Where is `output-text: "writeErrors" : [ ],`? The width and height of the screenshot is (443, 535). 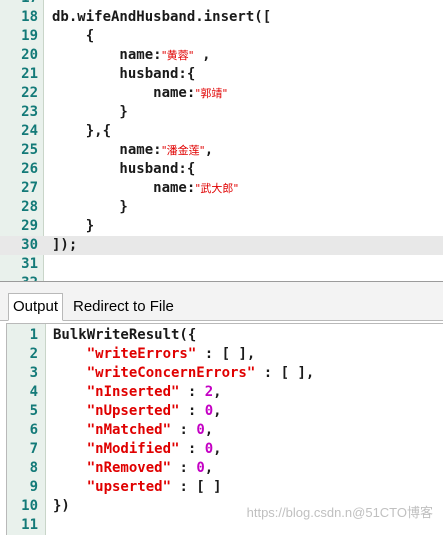 output-text: "writeErrors" : [ ], is located at coordinates (154, 354).